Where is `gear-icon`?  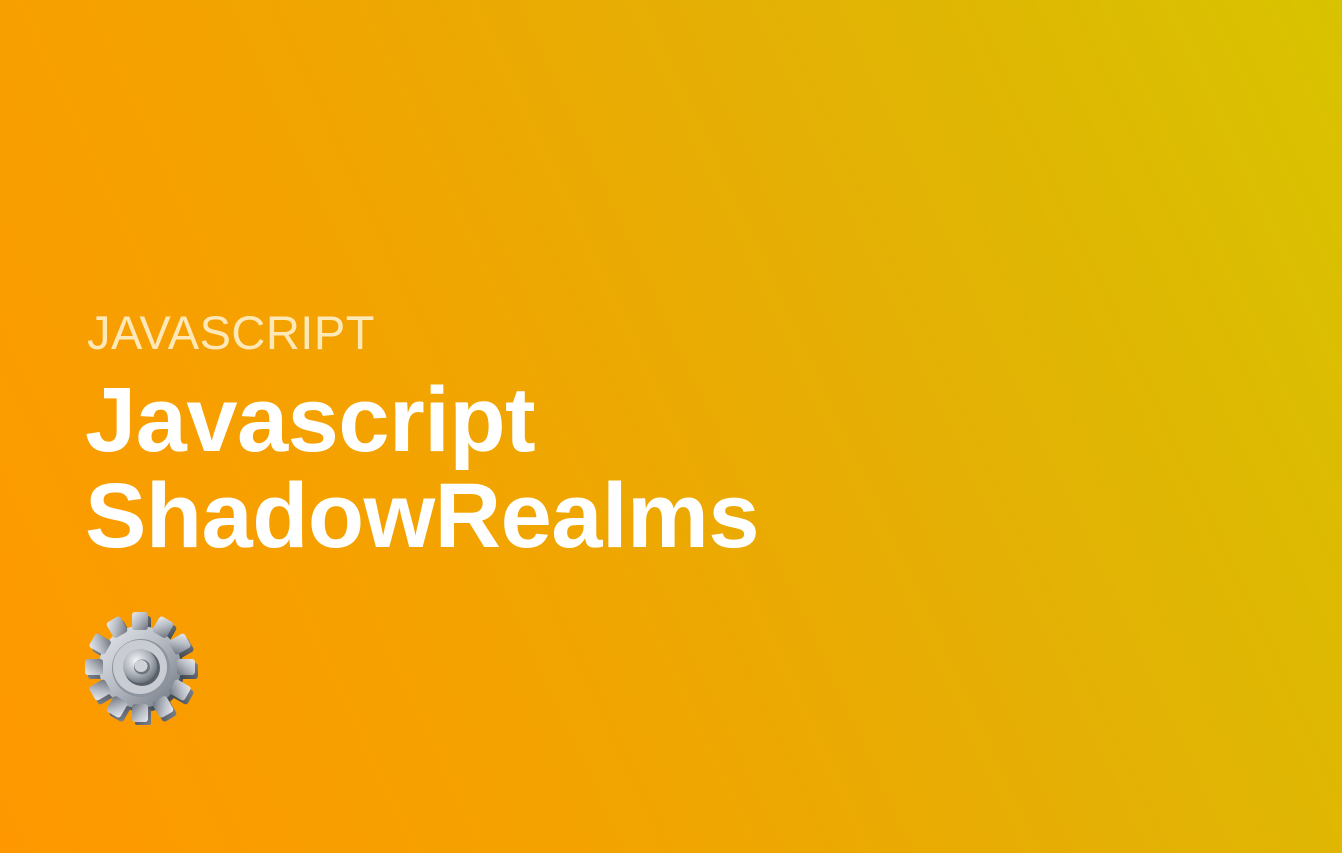
gear-icon is located at coordinates (141, 668).